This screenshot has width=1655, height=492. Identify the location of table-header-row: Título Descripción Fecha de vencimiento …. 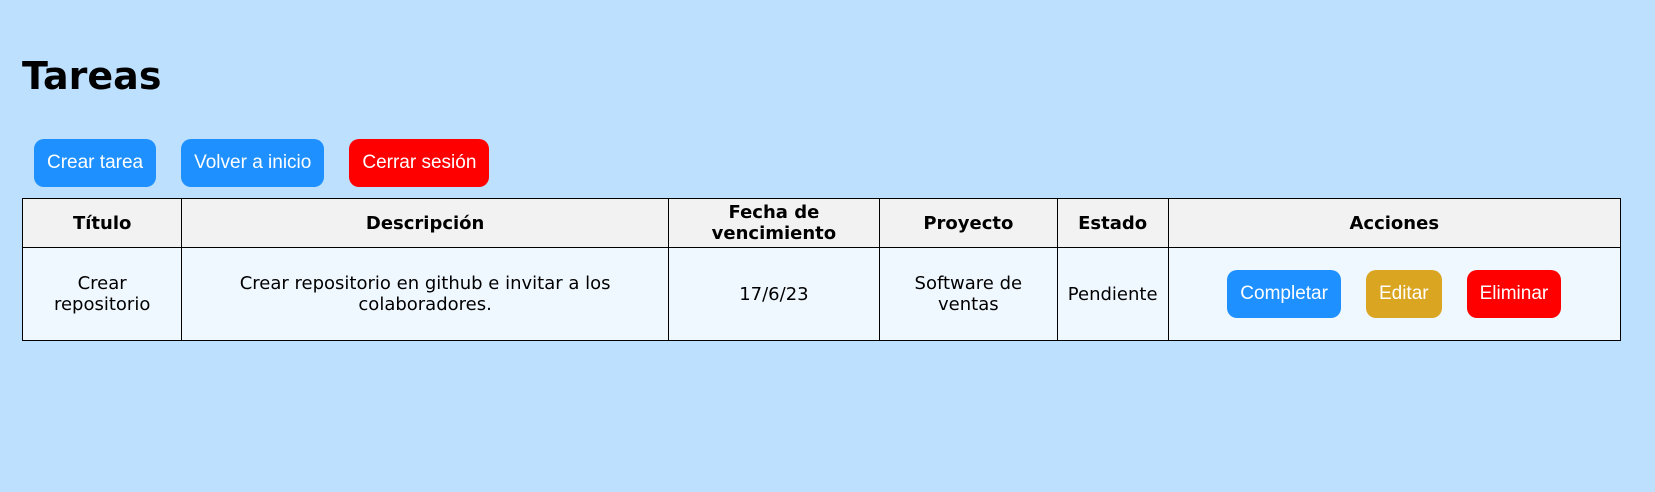
(821, 223).